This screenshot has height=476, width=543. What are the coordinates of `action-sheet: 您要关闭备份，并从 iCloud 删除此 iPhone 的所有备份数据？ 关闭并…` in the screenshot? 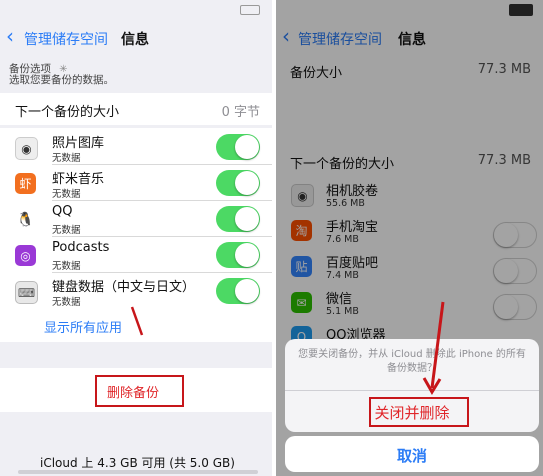 It's located at (412, 385).